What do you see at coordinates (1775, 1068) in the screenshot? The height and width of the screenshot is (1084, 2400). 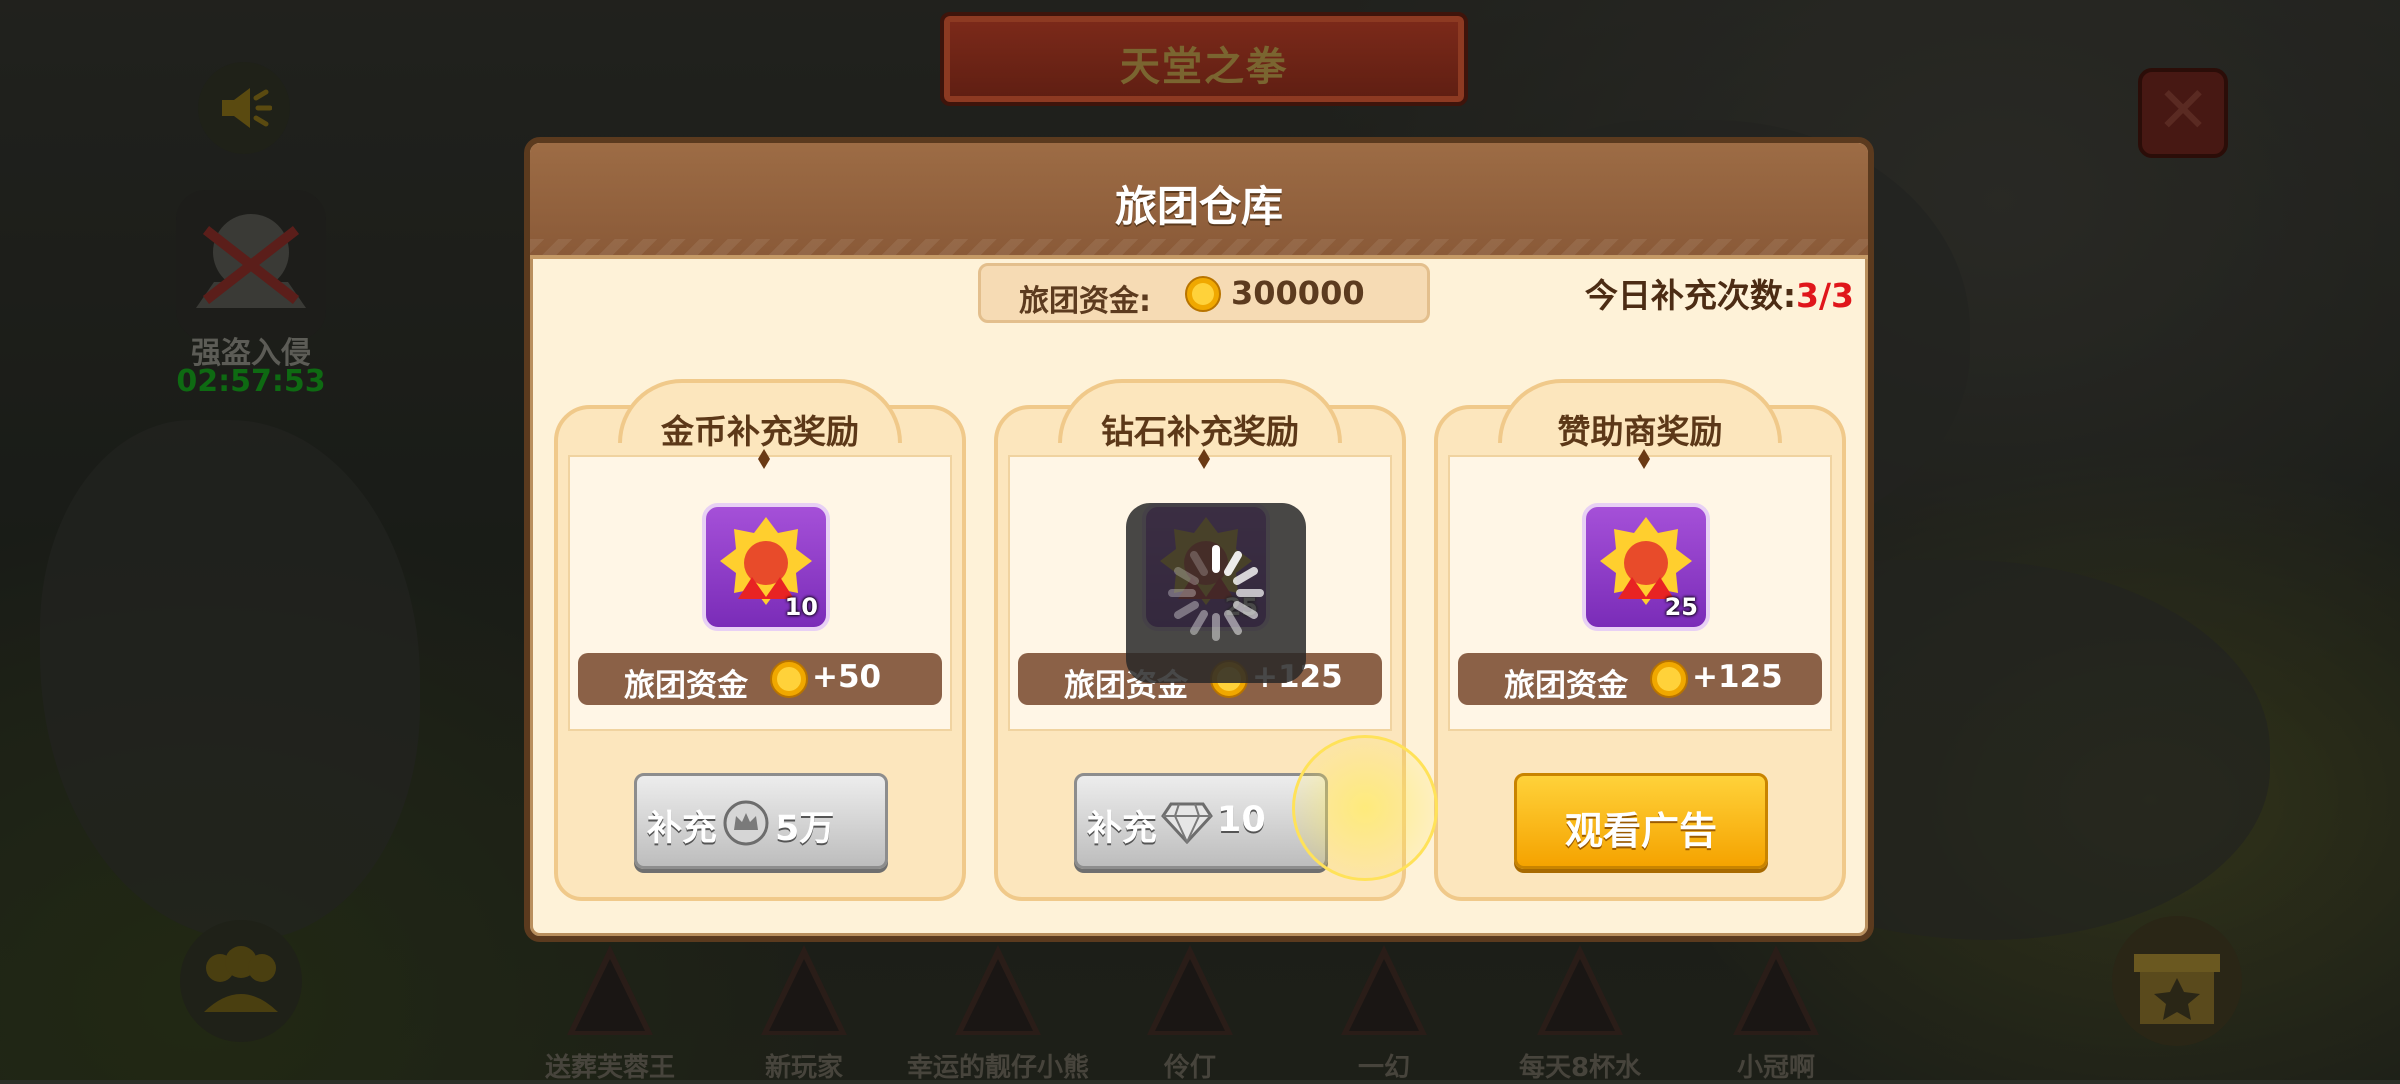 I see `member-name: 小冠啊` at bounding box center [1775, 1068].